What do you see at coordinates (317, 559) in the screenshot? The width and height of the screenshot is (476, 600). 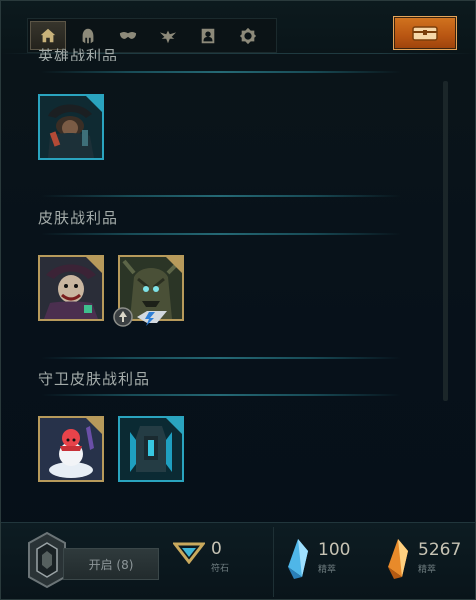 I see `blue-essence-counter: 100 精萃` at bounding box center [317, 559].